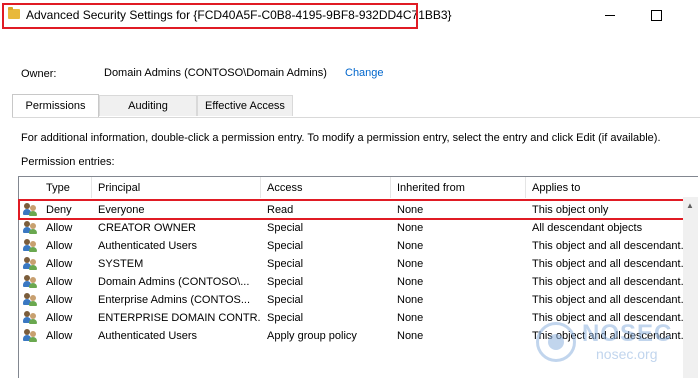  Describe the element at coordinates (176, 187) in the screenshot. I see `column-header-principal: Principal` at that location.